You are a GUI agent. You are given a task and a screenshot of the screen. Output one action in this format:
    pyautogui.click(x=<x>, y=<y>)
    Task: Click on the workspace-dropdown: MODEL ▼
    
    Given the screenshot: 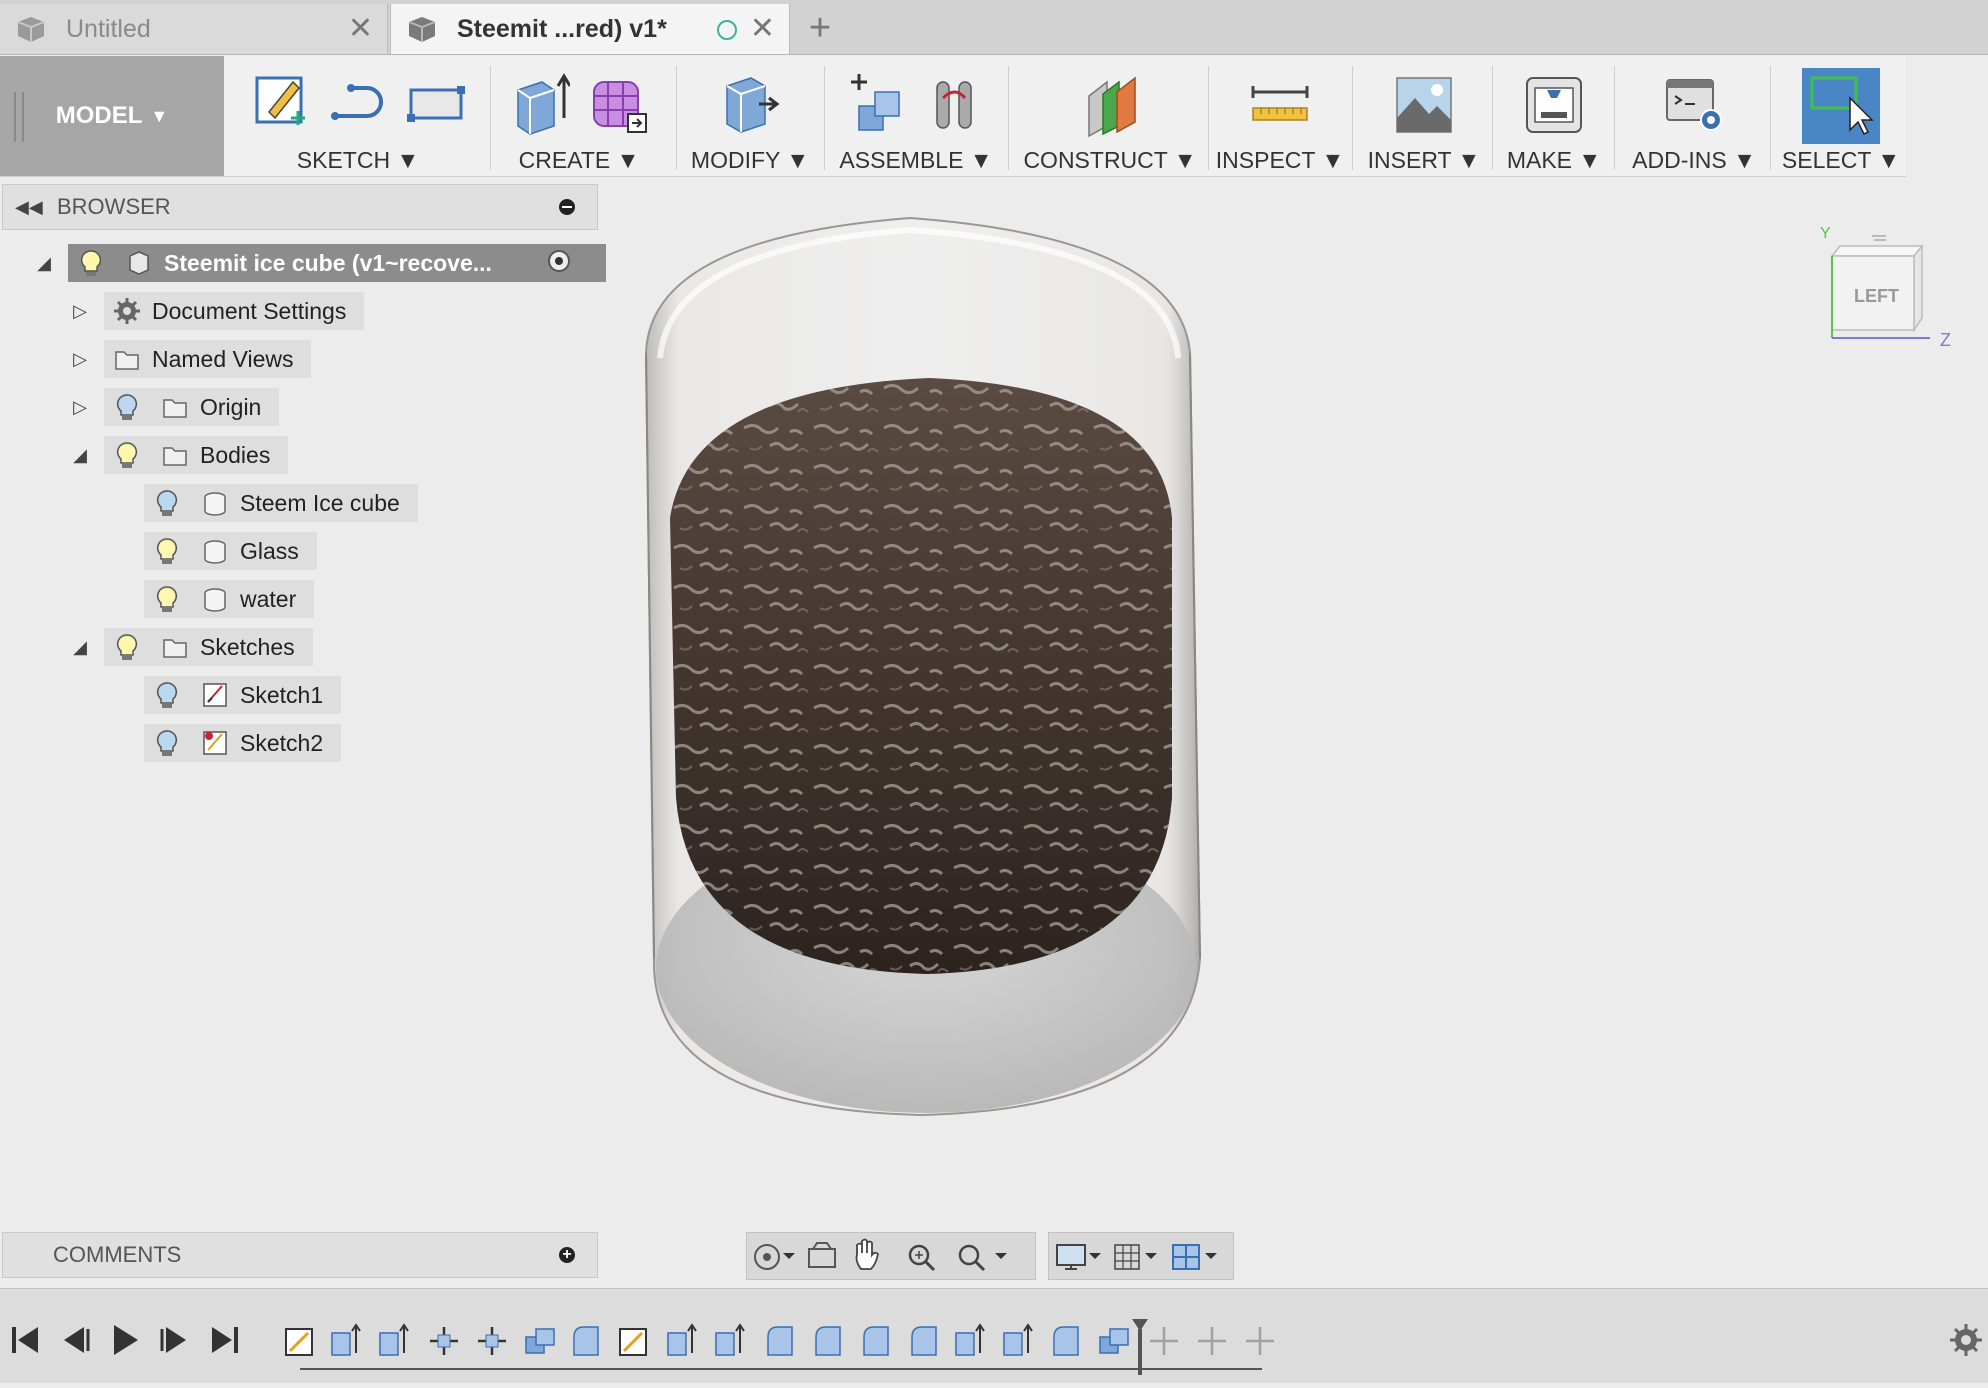 What is the action you would take?
    pyautogui.click(x=112, y=116)
    